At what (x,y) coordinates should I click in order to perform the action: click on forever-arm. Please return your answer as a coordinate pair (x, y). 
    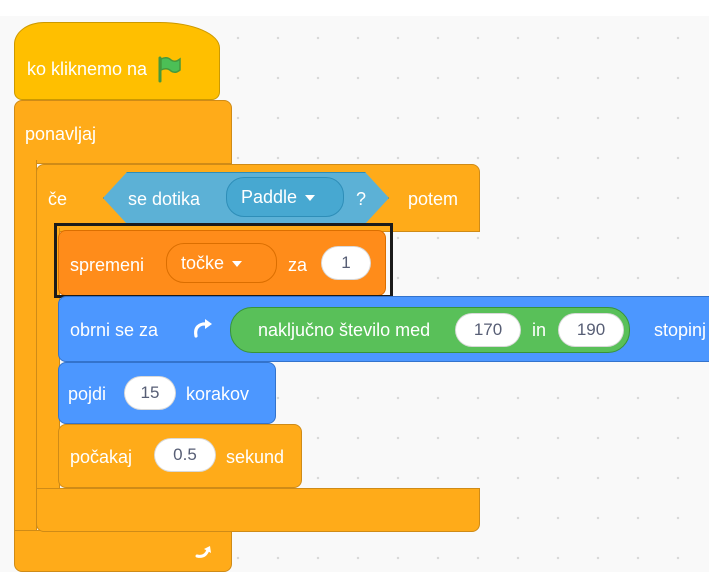
    Looking at the image, I should click on (25, 346).